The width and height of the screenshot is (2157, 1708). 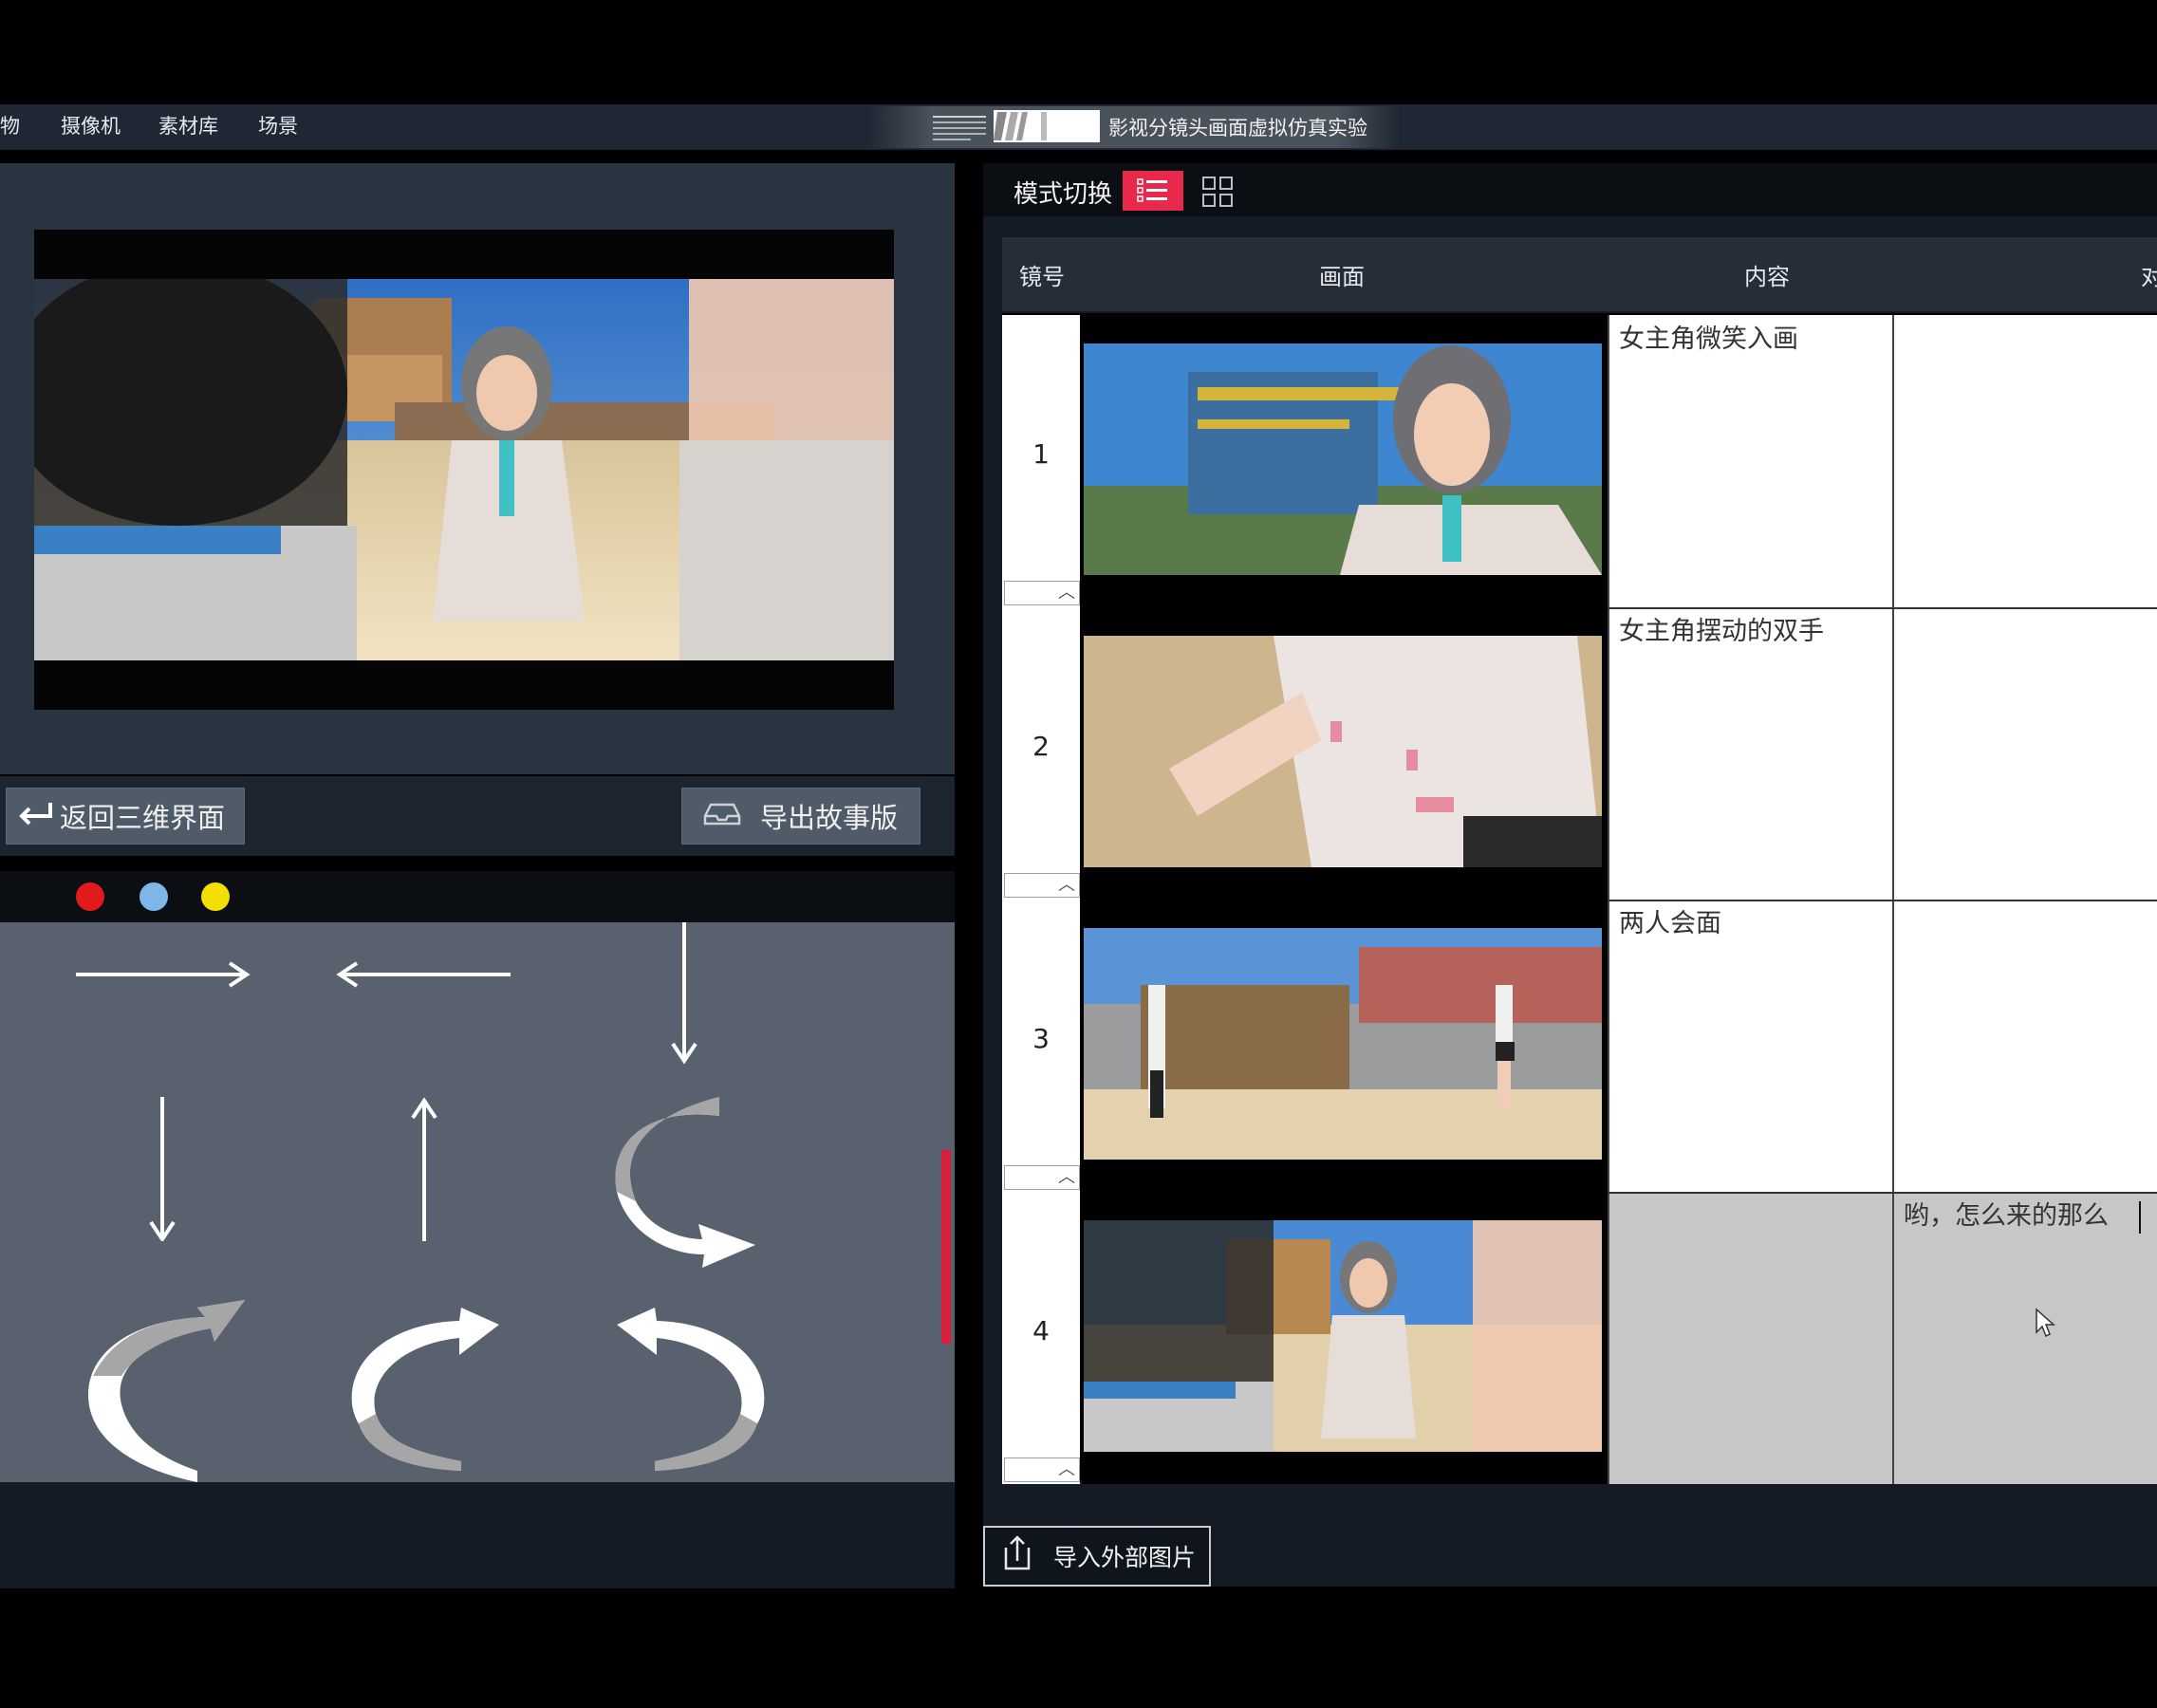 What do you see at coordinates (1670, 924) in the screenshot?
I see `content-text: 两人会面` at bounding box center [1670, 924].